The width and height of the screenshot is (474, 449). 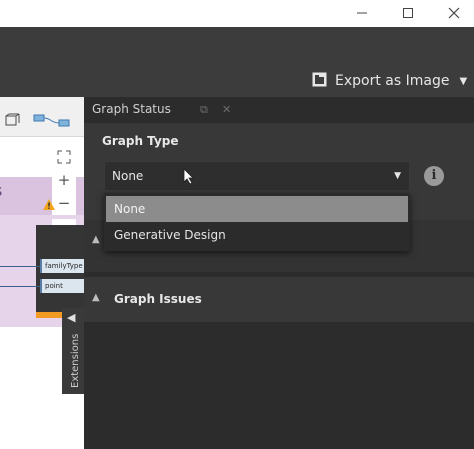 I want to click on export-as-image-button: Export as Image ▼, so click(x=389, y=81).